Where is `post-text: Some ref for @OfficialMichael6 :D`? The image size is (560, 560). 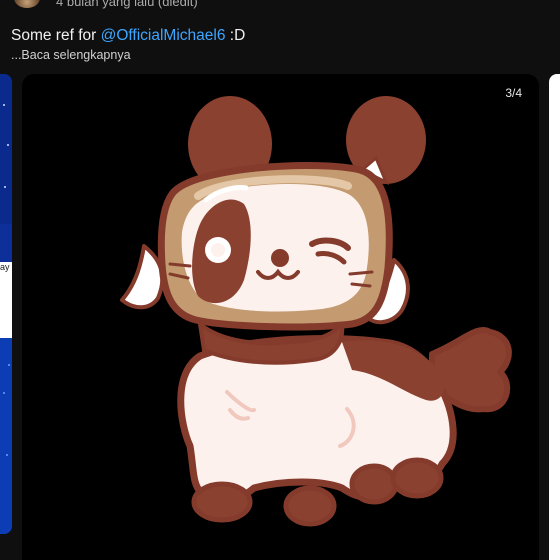 post-text: Some ref for @OfficialMichael6 :D is located at coordinates (128, 36).